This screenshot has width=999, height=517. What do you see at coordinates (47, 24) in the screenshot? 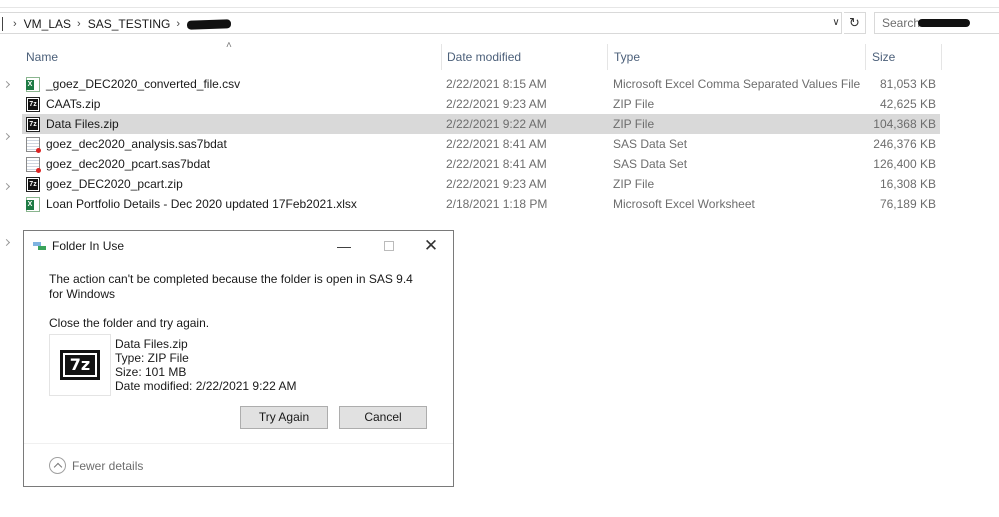
I see `breadcrumb-vm-las: VM_LAS` at bounding box center [47, 24].